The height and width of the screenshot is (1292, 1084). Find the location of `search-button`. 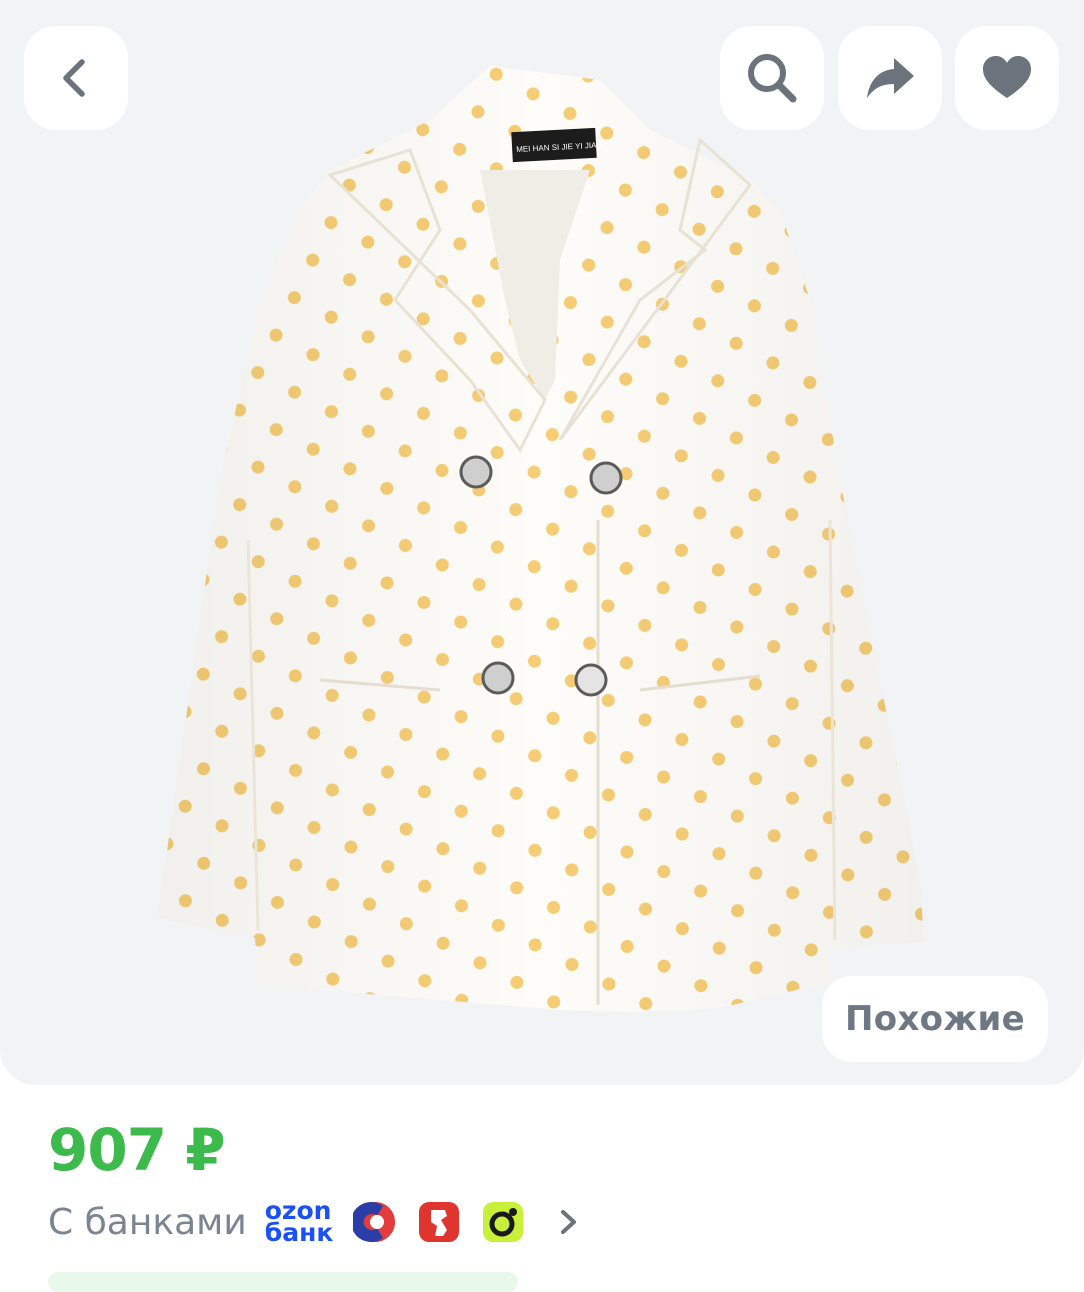

search-button is located at coordinates (772, 78).